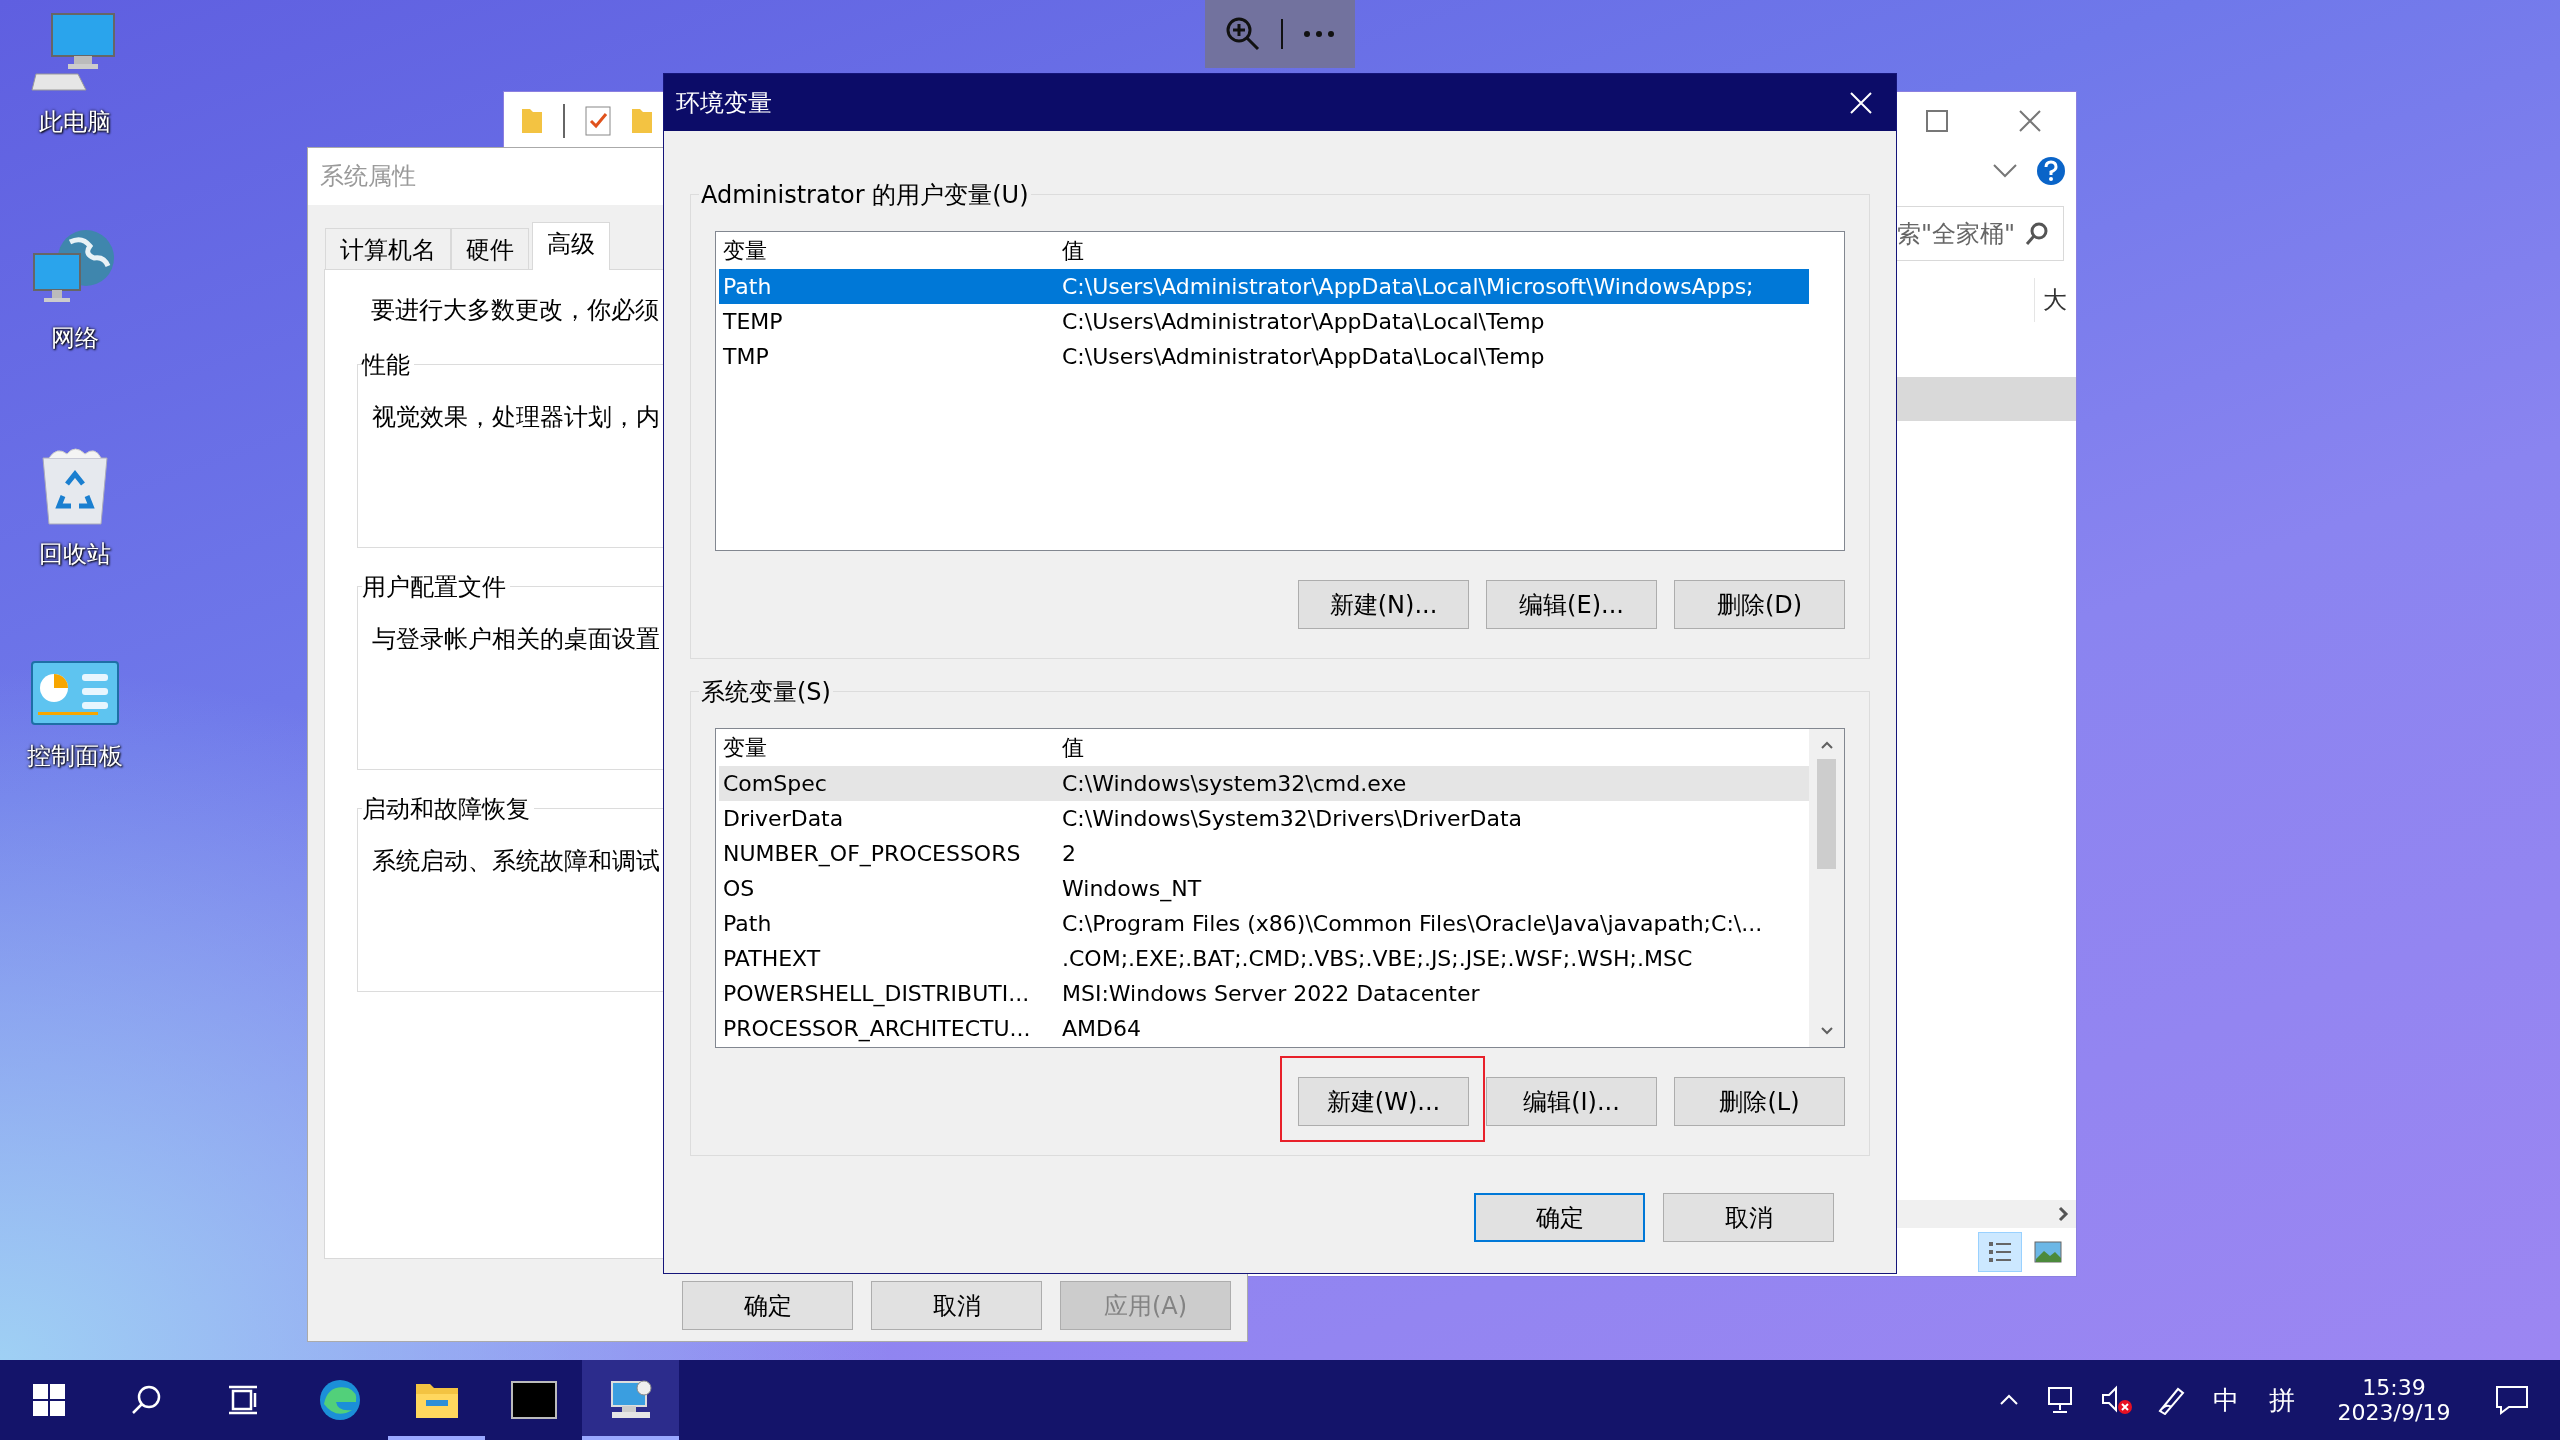 The width and height of the screenshot is (2560, 1440). What do you see at coordinates (1759, 1101) in the screenshot?
I see `dialog-button: 删除(L)` at bounding box center [1759, 1101].